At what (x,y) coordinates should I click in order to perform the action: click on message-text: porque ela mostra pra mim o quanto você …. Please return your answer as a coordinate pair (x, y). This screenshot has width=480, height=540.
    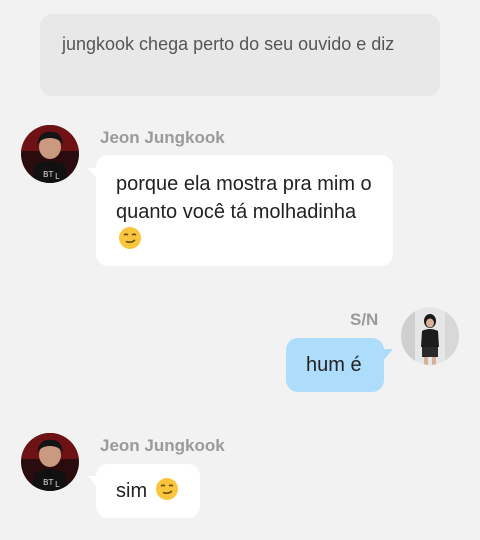
    Looking at the image, I should click on (244, 198).